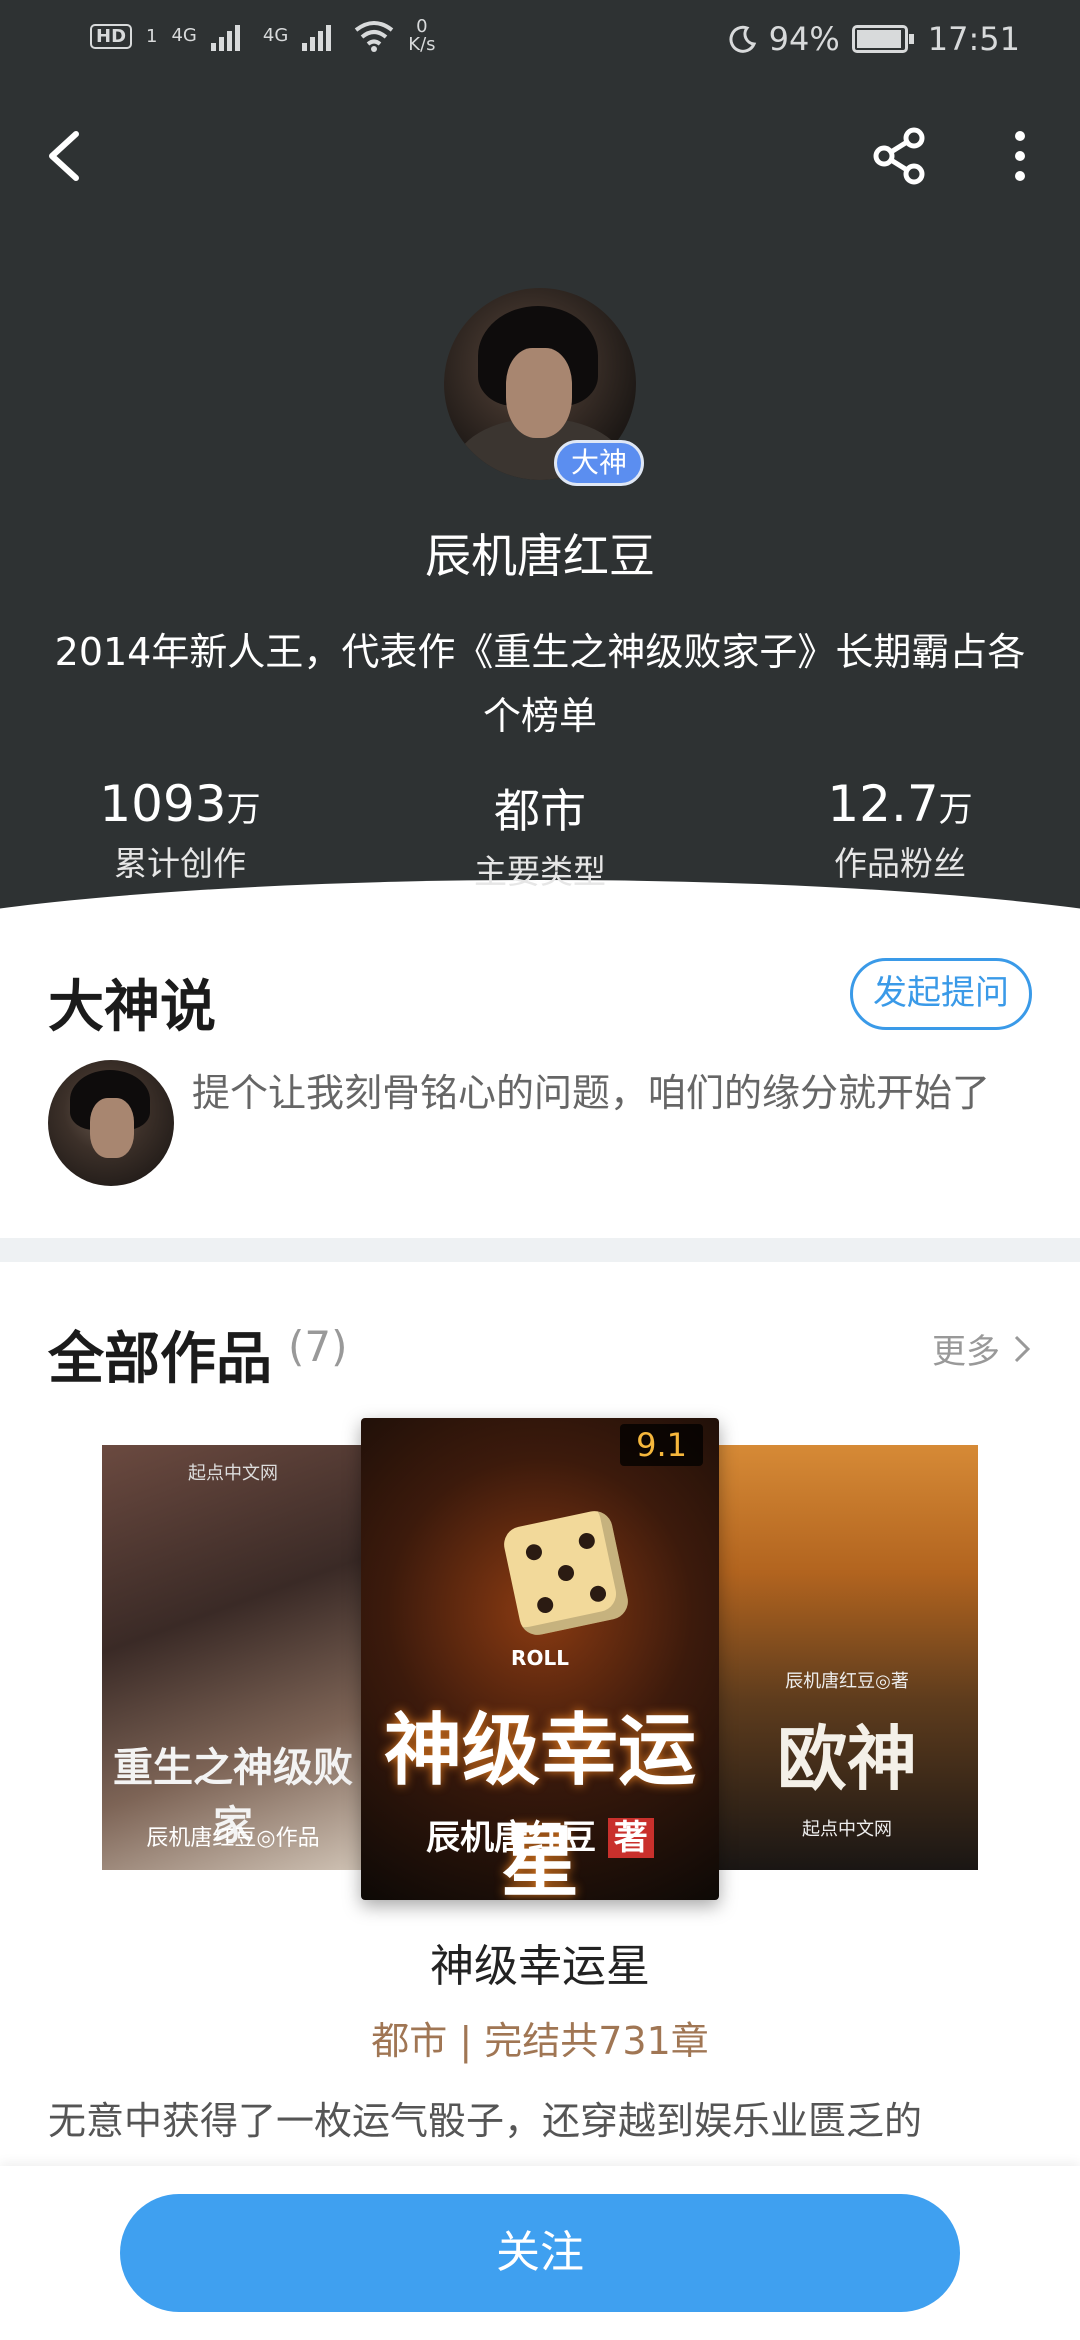 This screenshot has height=2340, width=1080. Describe the element at coordinates (318, 1346) in the screenshot. I see `works-count: (7)` at that location.